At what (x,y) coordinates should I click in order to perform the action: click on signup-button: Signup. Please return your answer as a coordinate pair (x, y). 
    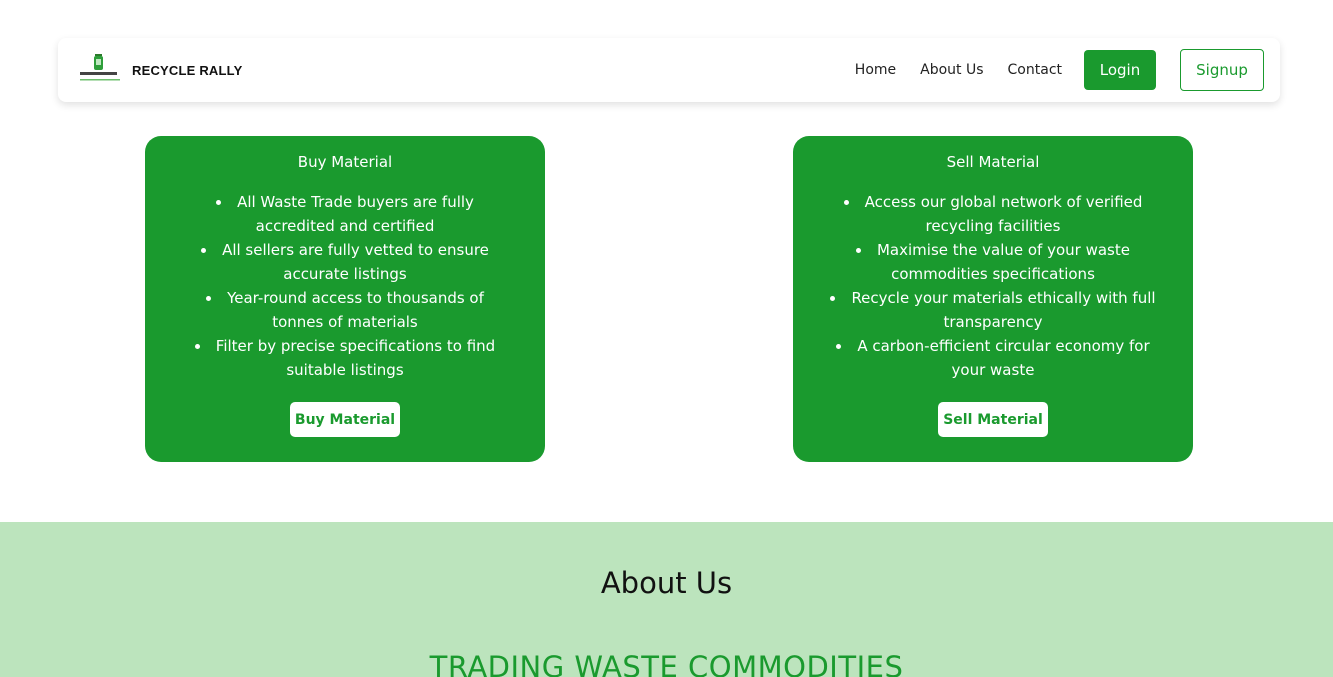
    Looking at the image, I should click on (1222, 70).